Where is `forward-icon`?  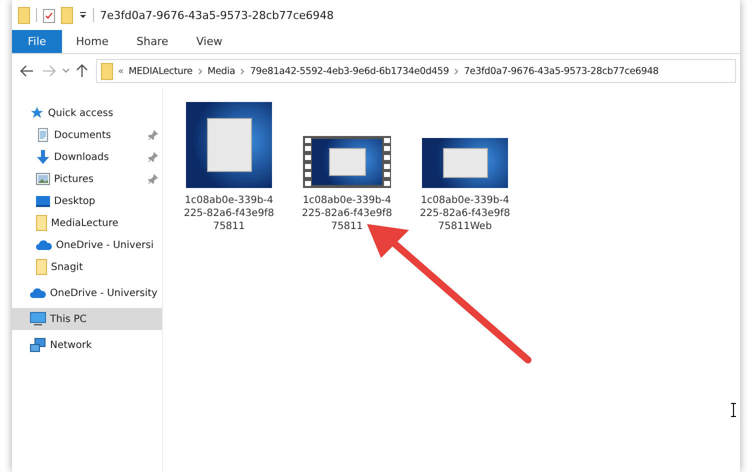
forward-icon is located at coordinates (49, 71).